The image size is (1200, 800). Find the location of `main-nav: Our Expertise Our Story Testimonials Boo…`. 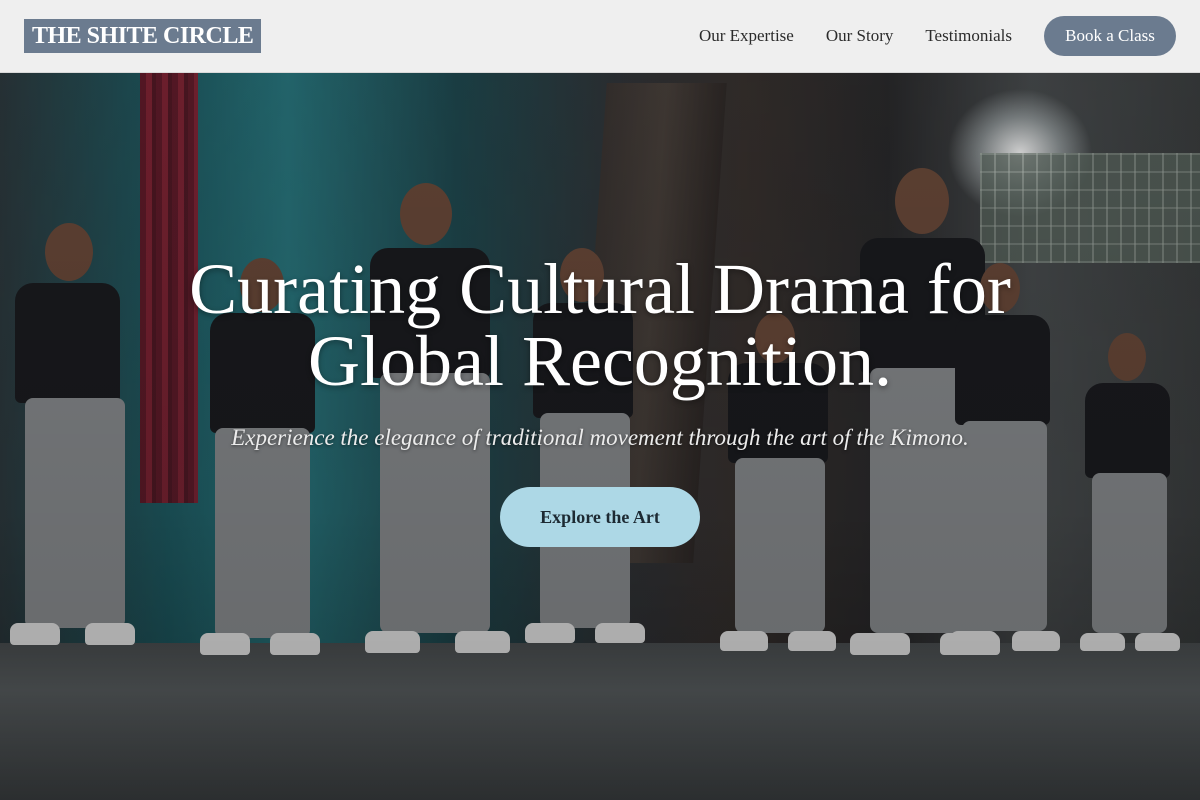

main-nav: Our Expertise Our Story Testimonials Boo… is located at coordinates (937, 36).